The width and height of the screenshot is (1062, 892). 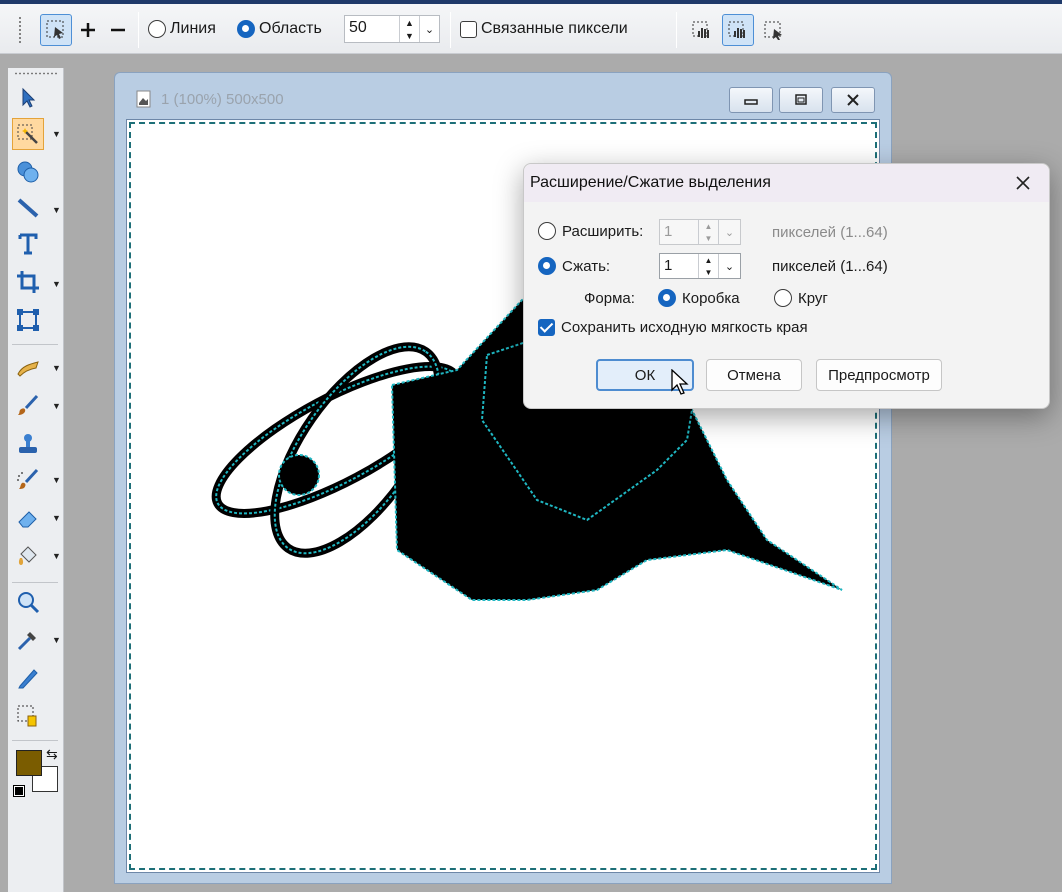 I want to click on keep-softness-option: Сохранить исходную мягкость края, so click(x=673, y=327).